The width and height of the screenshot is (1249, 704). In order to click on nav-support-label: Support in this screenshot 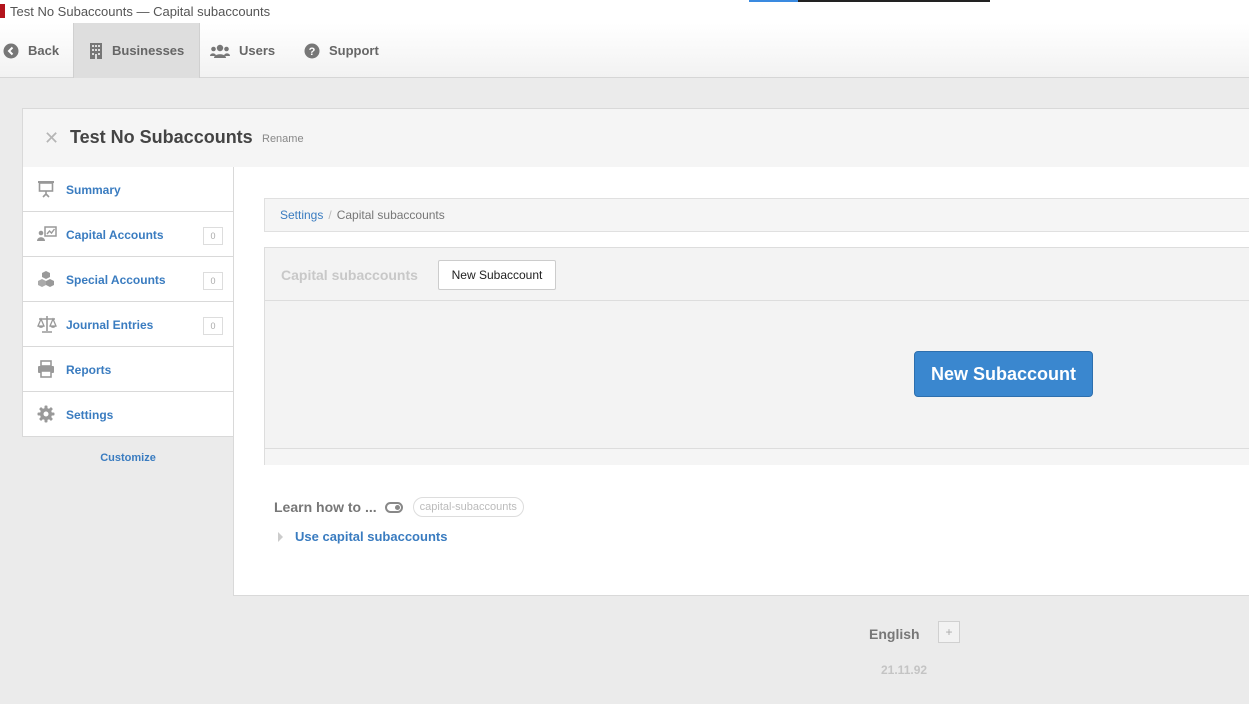, I will do `click(354, 50)`.